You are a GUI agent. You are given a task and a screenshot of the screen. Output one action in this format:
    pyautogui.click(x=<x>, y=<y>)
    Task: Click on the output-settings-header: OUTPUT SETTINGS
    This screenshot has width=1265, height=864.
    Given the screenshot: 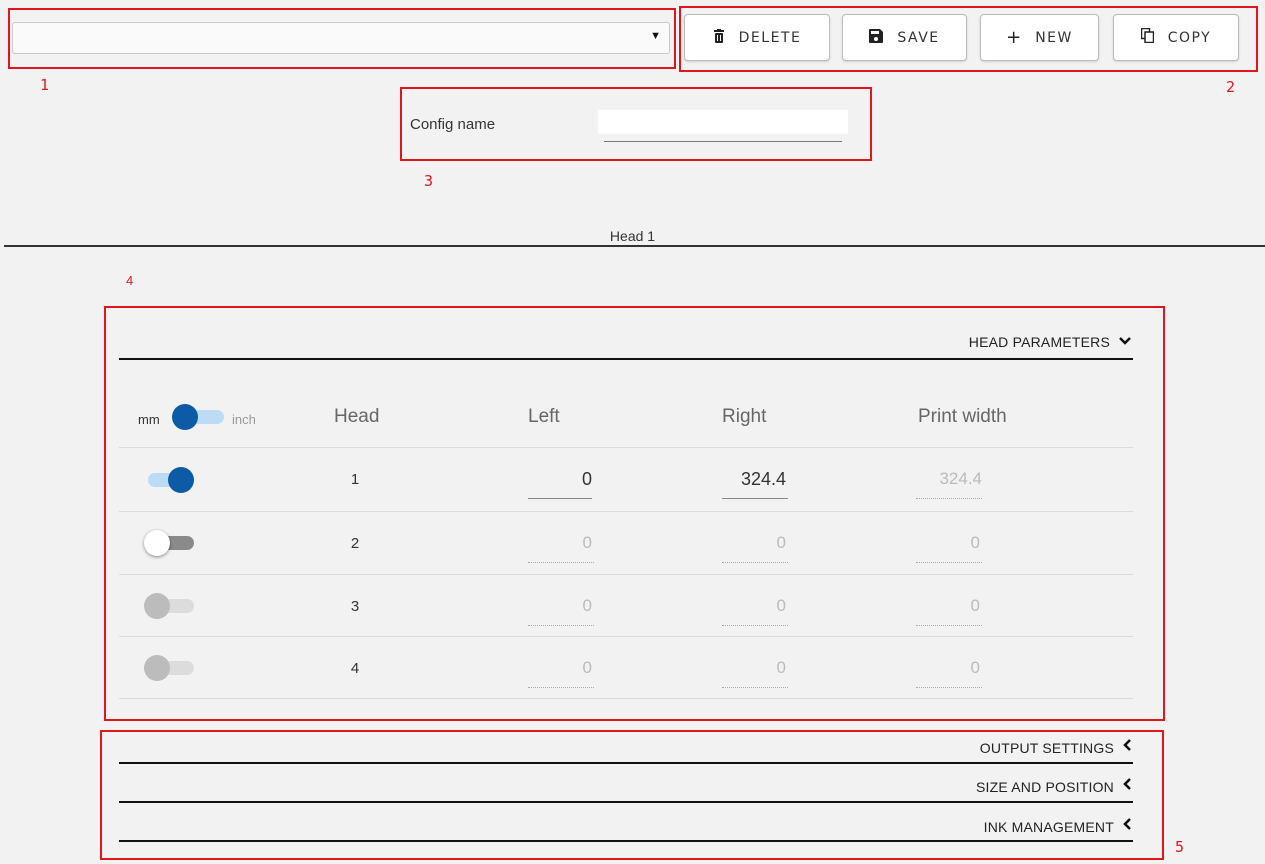 What is the action you would take?
    pyautogui.click(x=1056, y=747)
    